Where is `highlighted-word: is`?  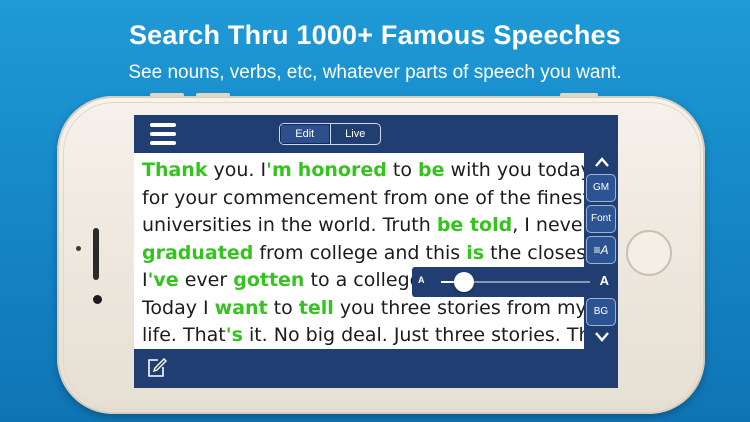
highlighted-word: is is located at coordinates (475, 252).